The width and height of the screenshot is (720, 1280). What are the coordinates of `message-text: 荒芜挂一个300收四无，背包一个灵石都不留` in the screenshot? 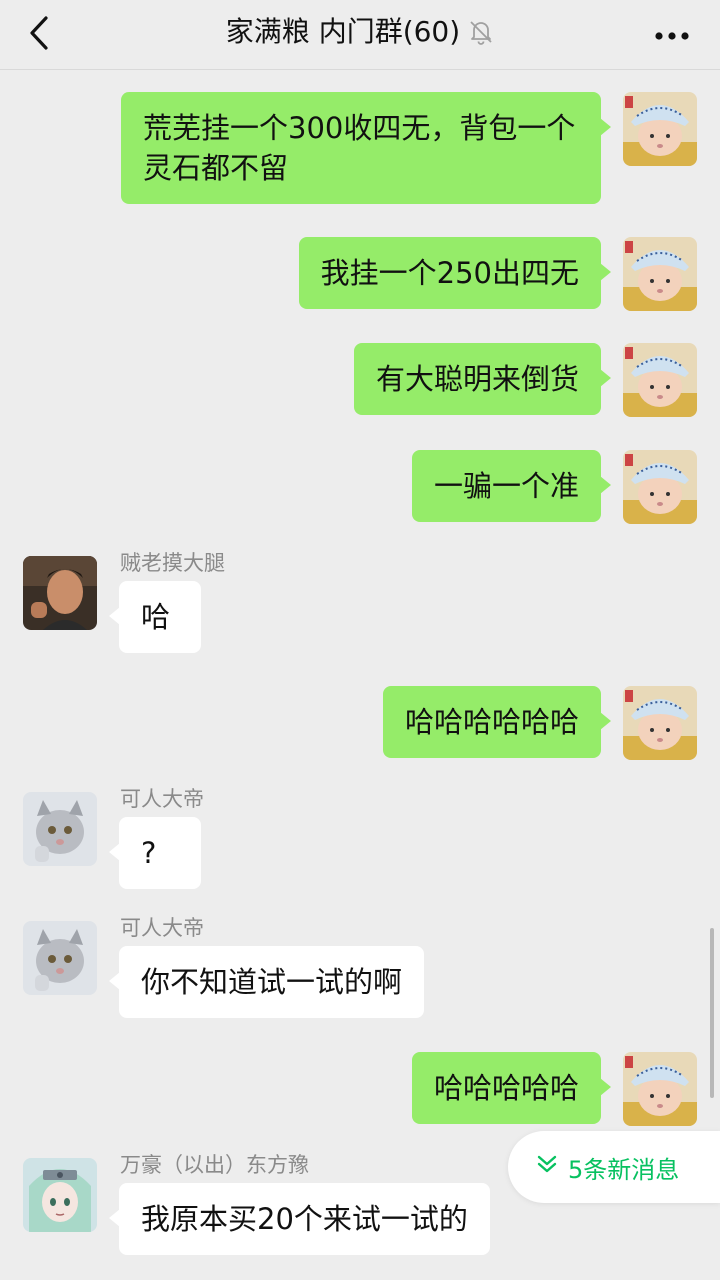 It's located at (359, 148).